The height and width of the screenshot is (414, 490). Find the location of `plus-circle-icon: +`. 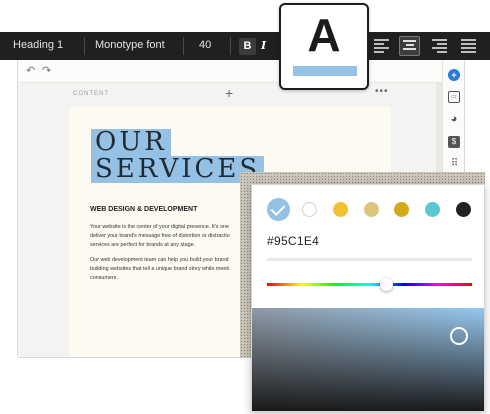

plus-circle-icon: + is located at coordinates (454, 75).